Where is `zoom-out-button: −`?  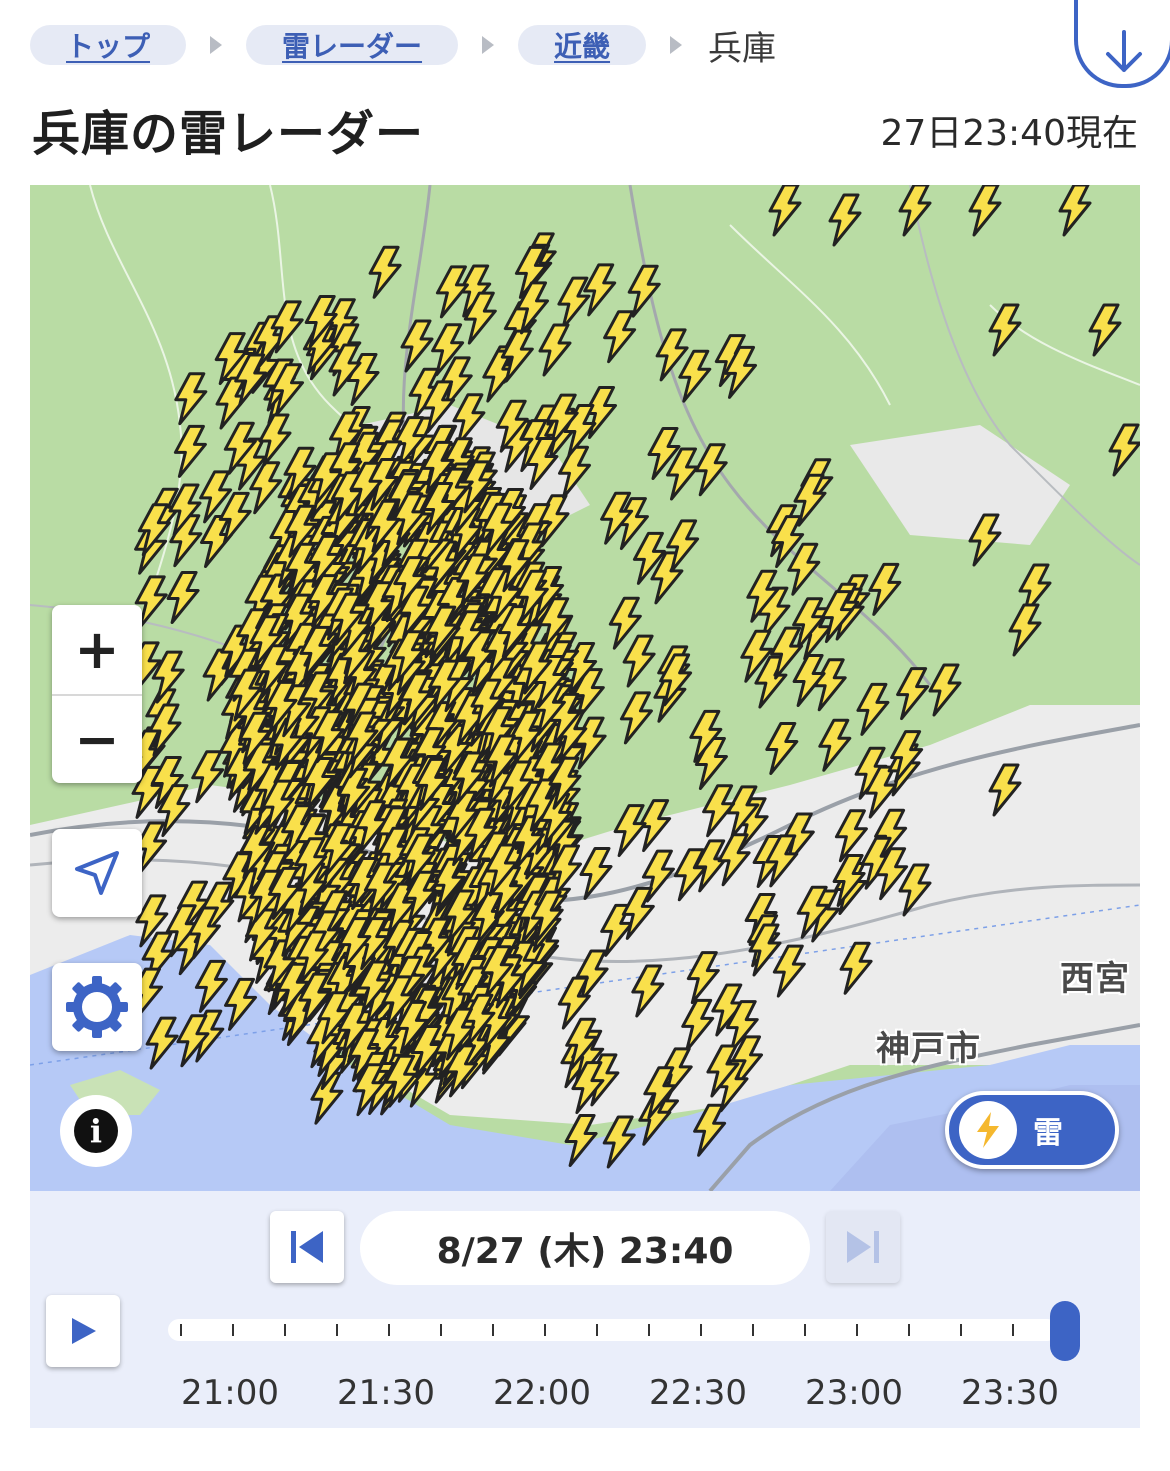
zoom-out-button: − is located at coordinates (97, 738).